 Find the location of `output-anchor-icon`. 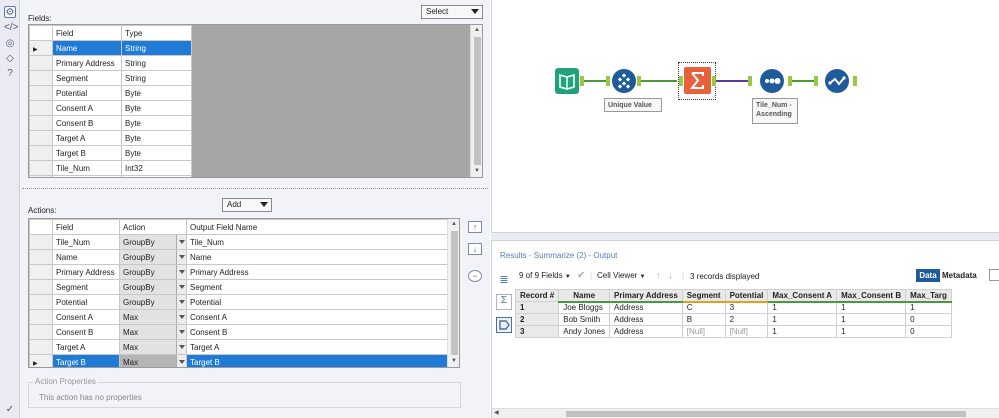

output-anchor-icon is located at coordinates (504, 325).